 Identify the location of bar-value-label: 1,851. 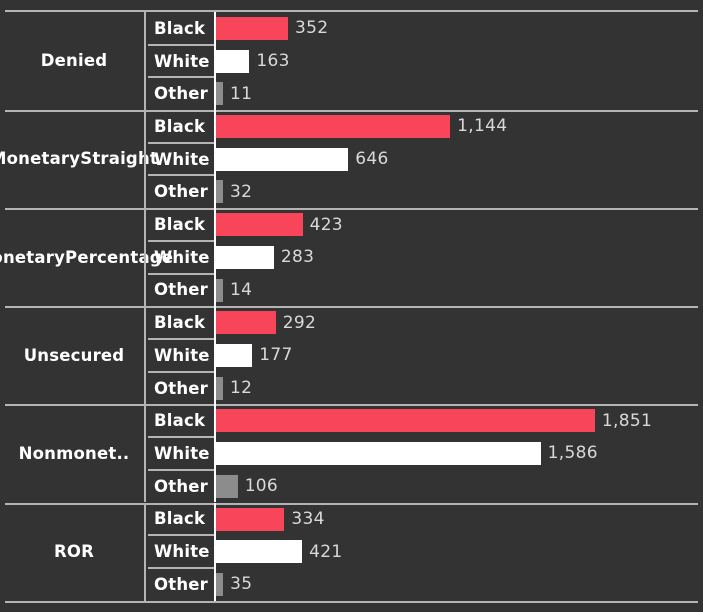
(627, 420).